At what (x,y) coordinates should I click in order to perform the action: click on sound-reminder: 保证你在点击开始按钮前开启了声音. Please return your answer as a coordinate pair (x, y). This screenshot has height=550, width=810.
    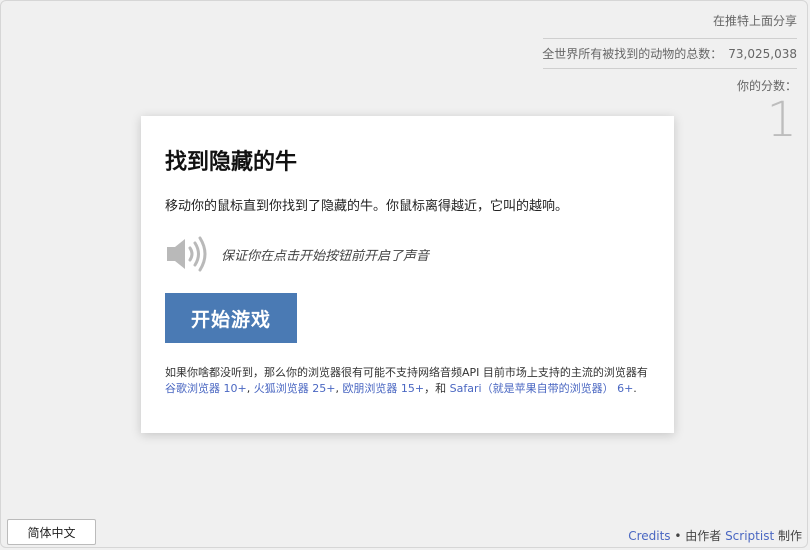
    Looking at the image, I should click on (407, 254).